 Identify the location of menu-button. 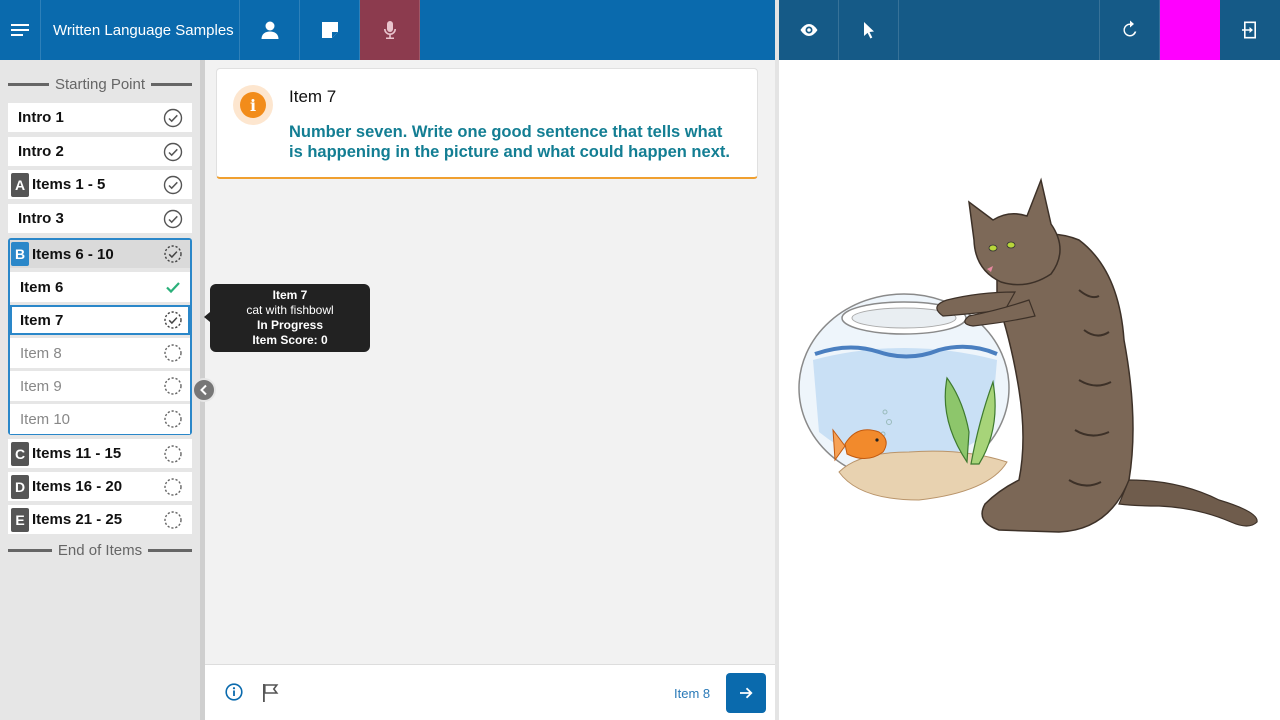
(20, 30).